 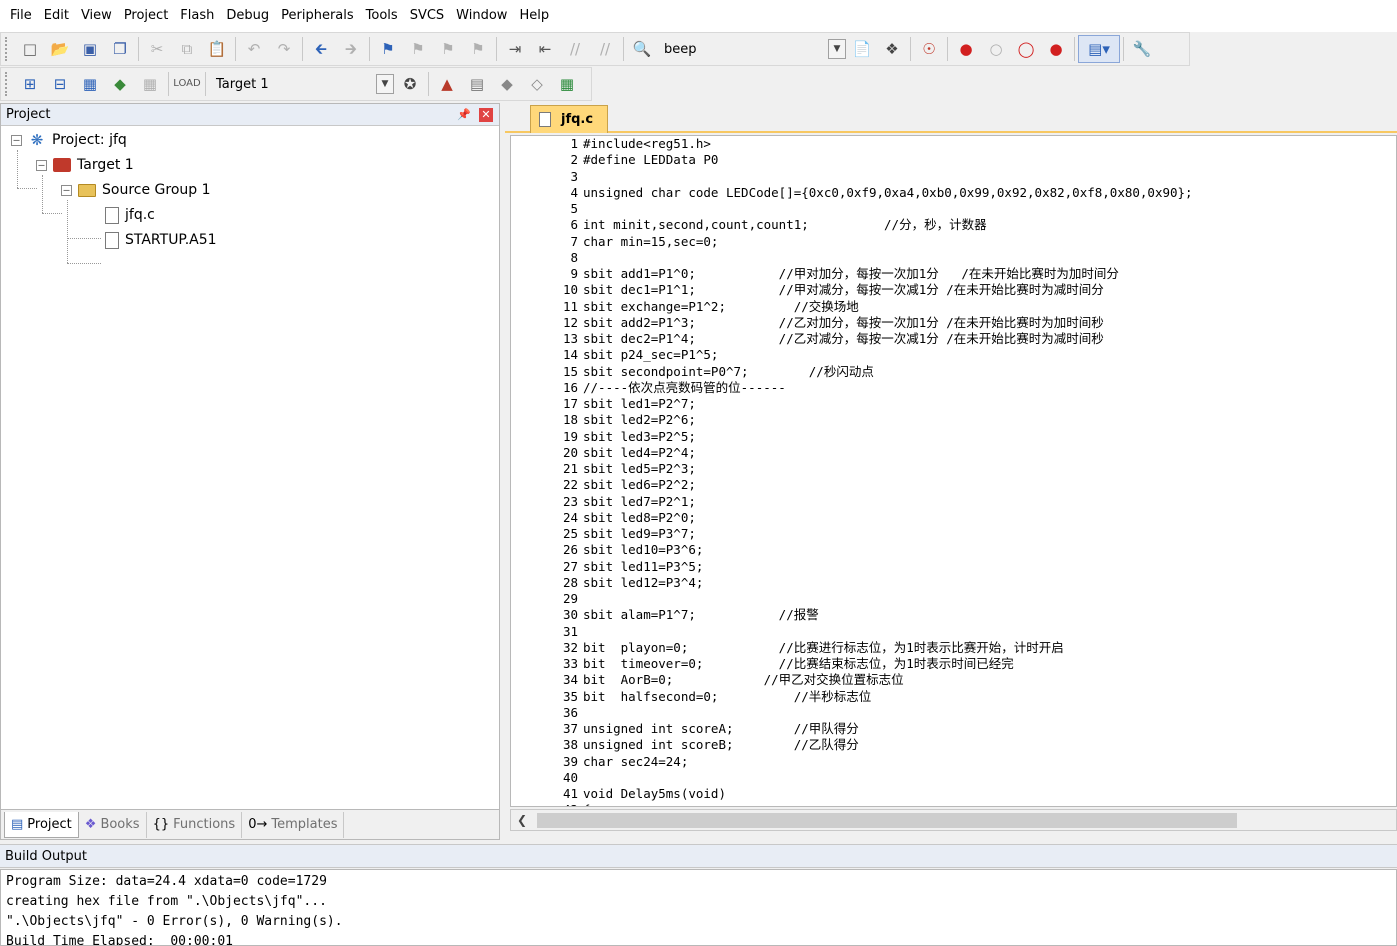 I want to click on horizontal-scrollbar: ❮, so click(x=953, y=820).